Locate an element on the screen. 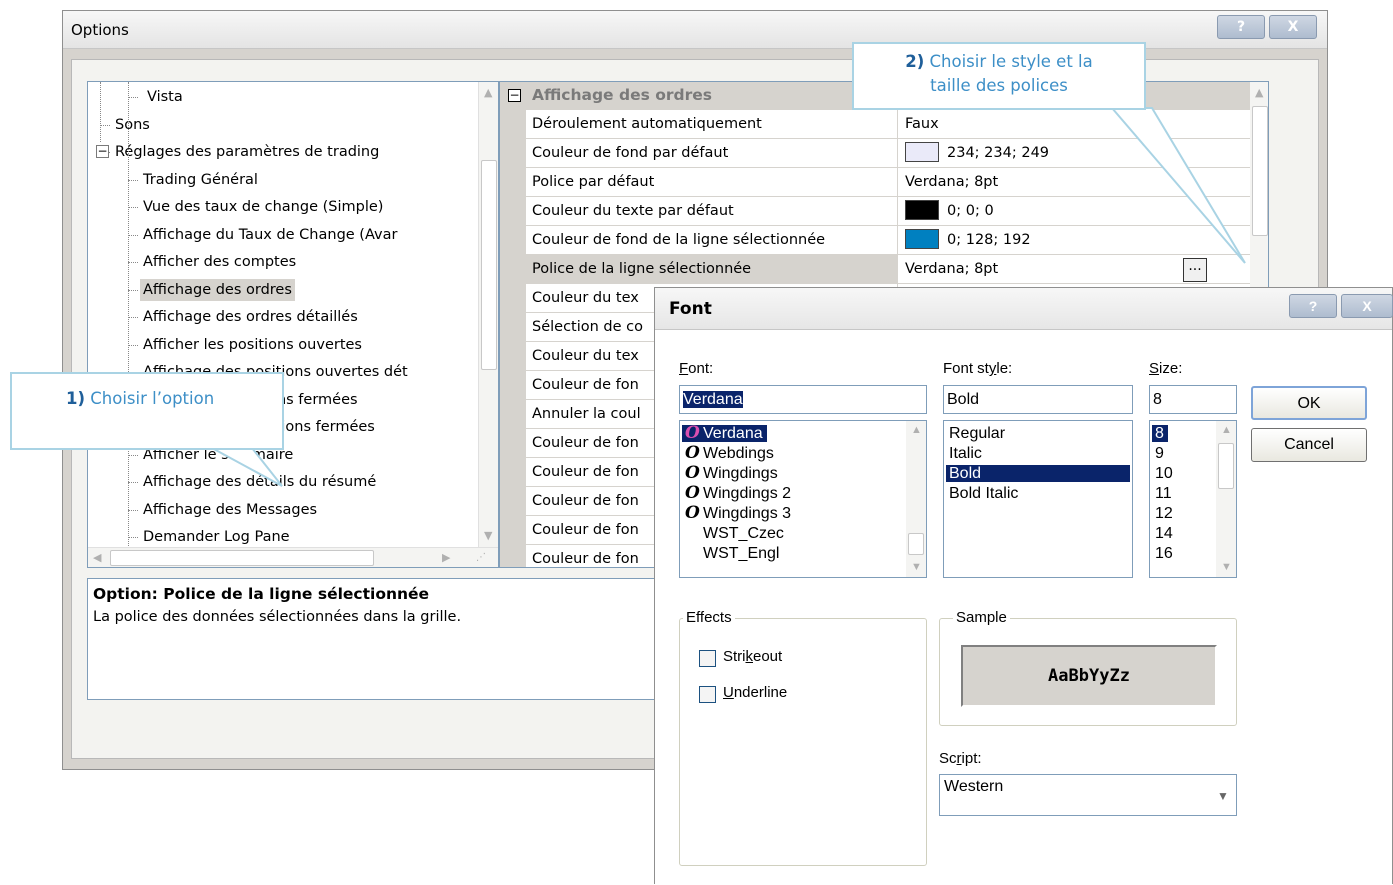  callout-2-number: 2) is located at coordinates (915, 61).